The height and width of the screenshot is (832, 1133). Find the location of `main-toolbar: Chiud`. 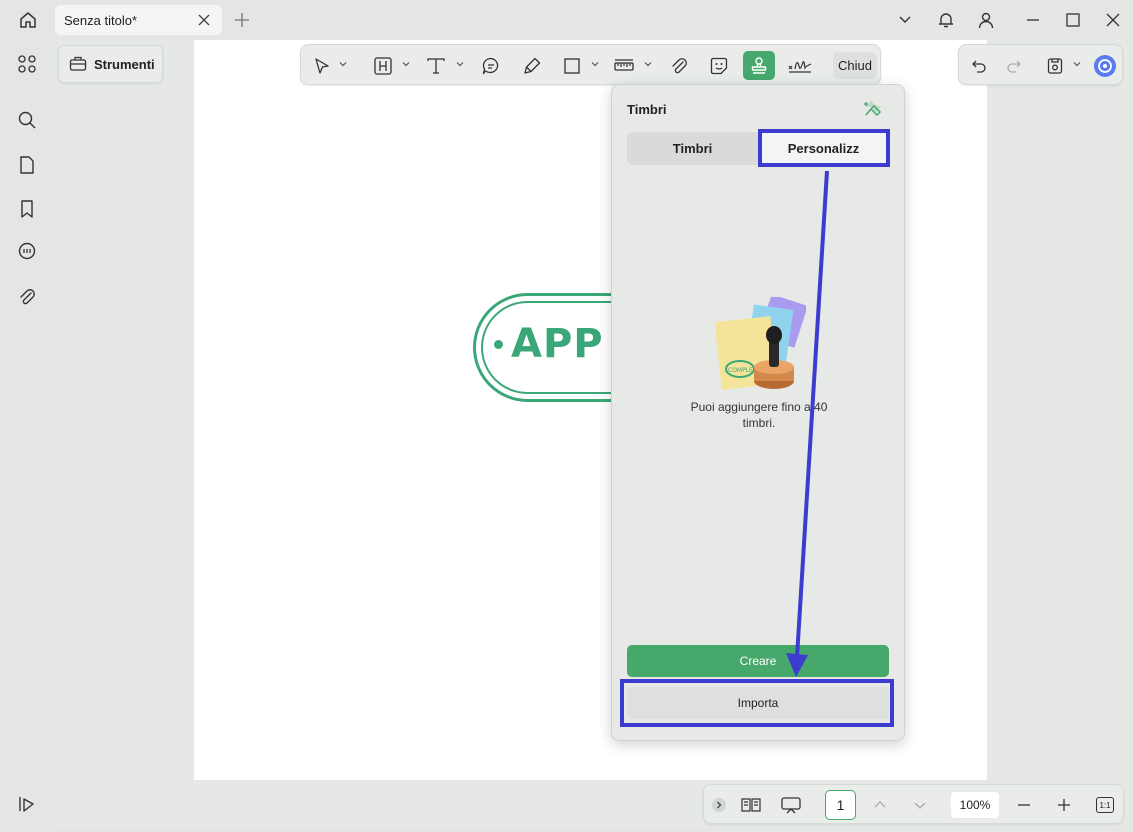

main-toolbar: Chiud is located at coordinates (590, 64).